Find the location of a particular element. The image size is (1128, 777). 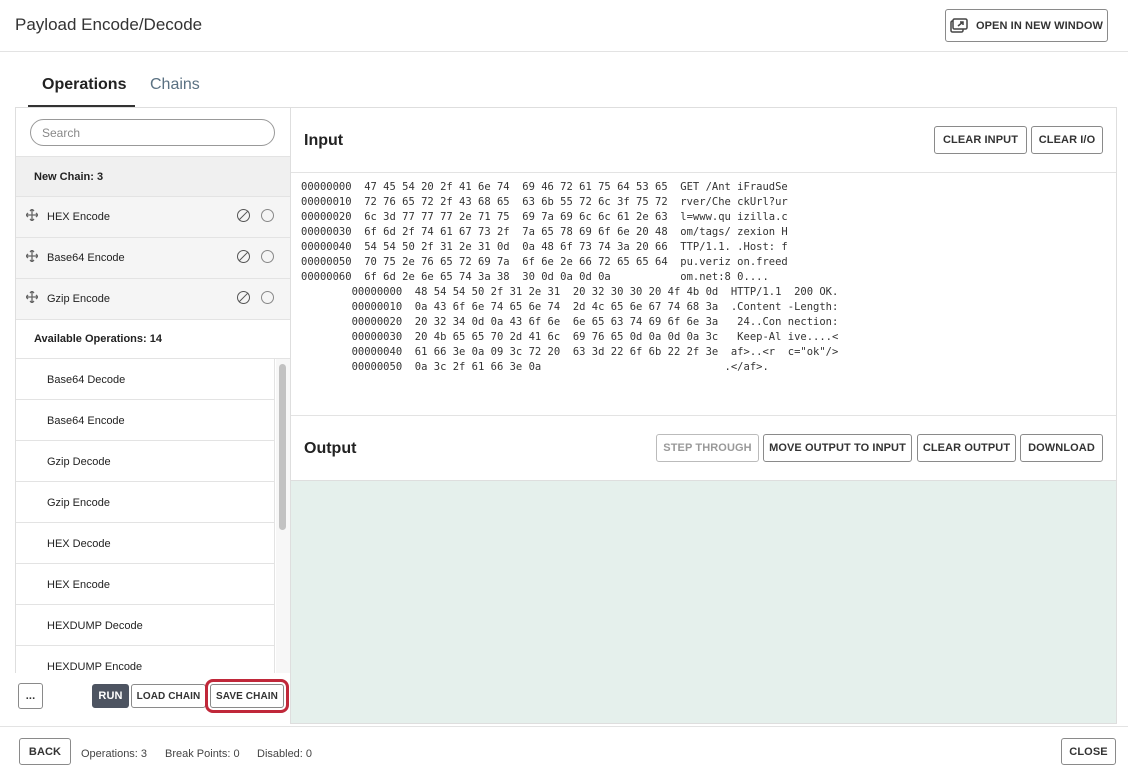

list-item-label: Base64 Encode is located at coordinates (86, 421).